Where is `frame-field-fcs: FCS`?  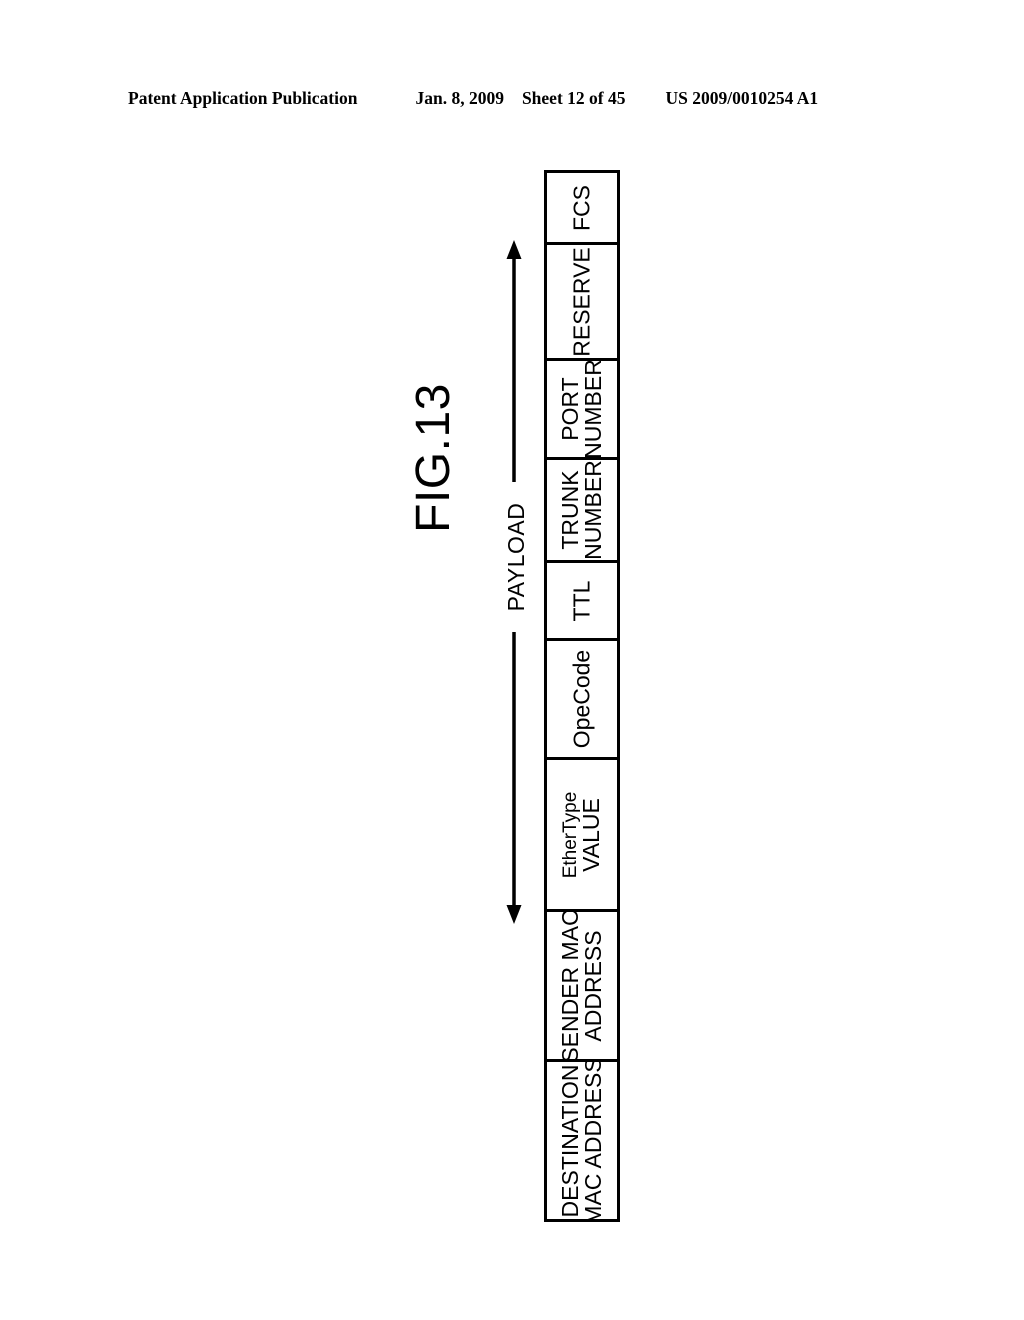
frame-field-fcs: FCS is located at coordinates (582, 209).